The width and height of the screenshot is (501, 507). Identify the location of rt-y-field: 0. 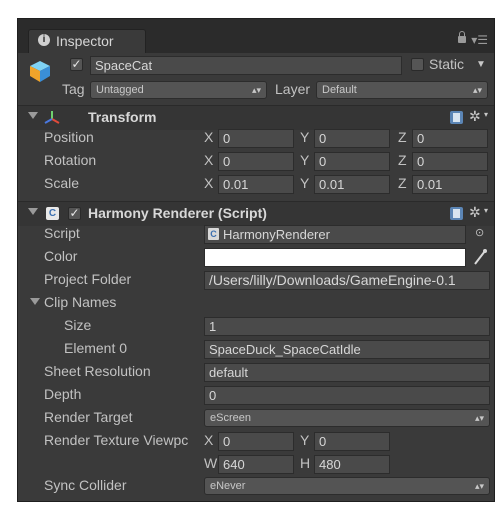
(352, 441).